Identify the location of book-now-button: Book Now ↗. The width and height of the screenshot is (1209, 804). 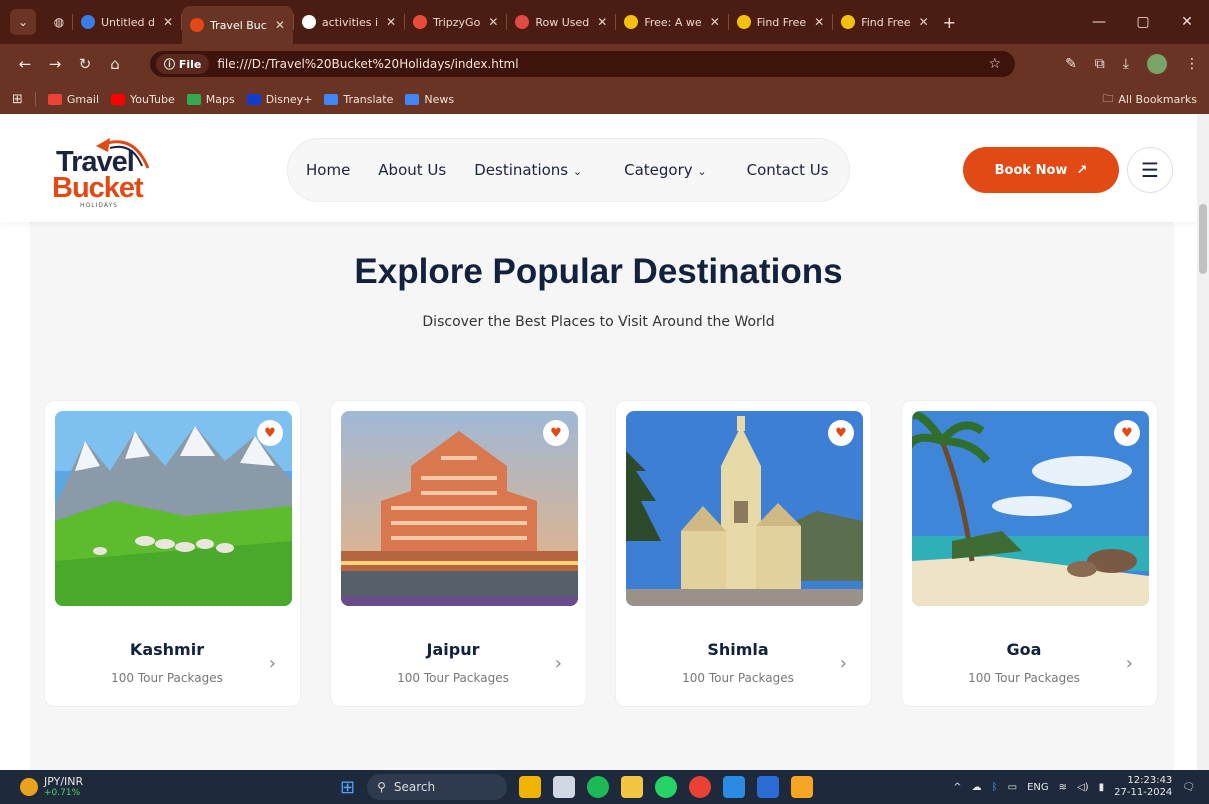
(1041, 170).